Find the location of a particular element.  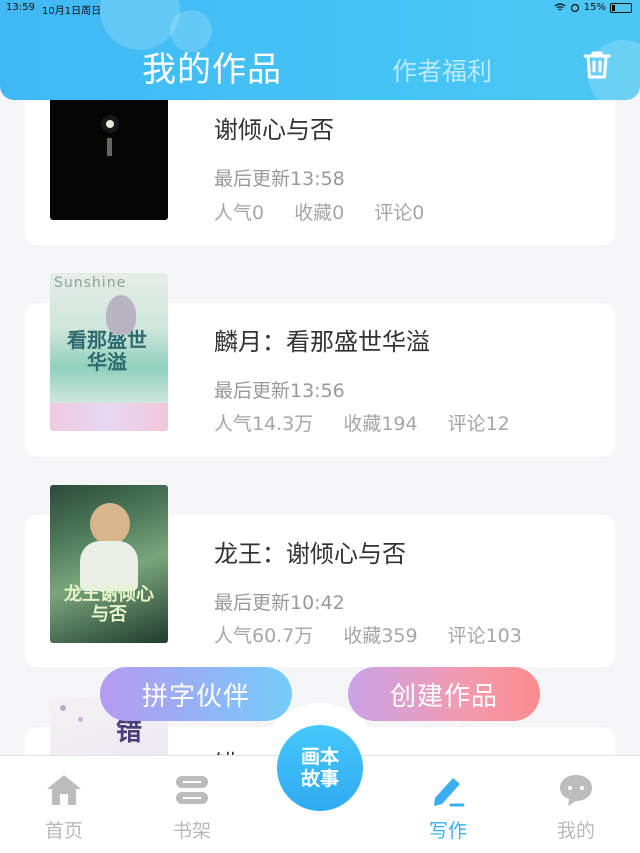

popularity: 人气14.3万 is located at coordinates (264, 424).